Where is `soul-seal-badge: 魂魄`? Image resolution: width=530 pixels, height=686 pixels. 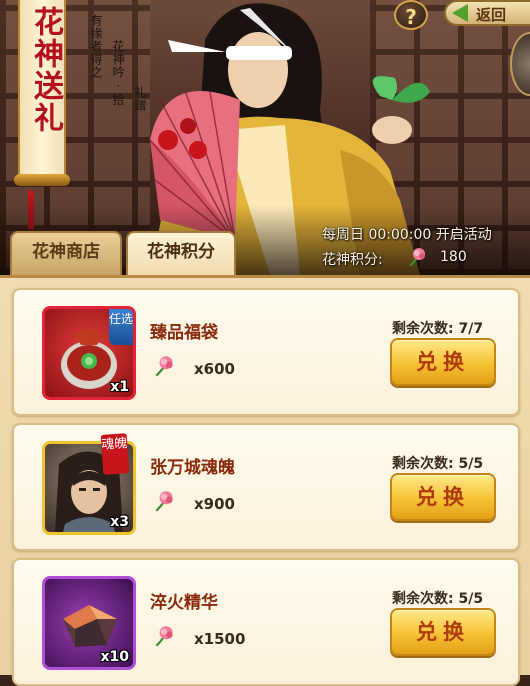 soul-seal-badge: 魂魄 is located at coordinates (115, 454).